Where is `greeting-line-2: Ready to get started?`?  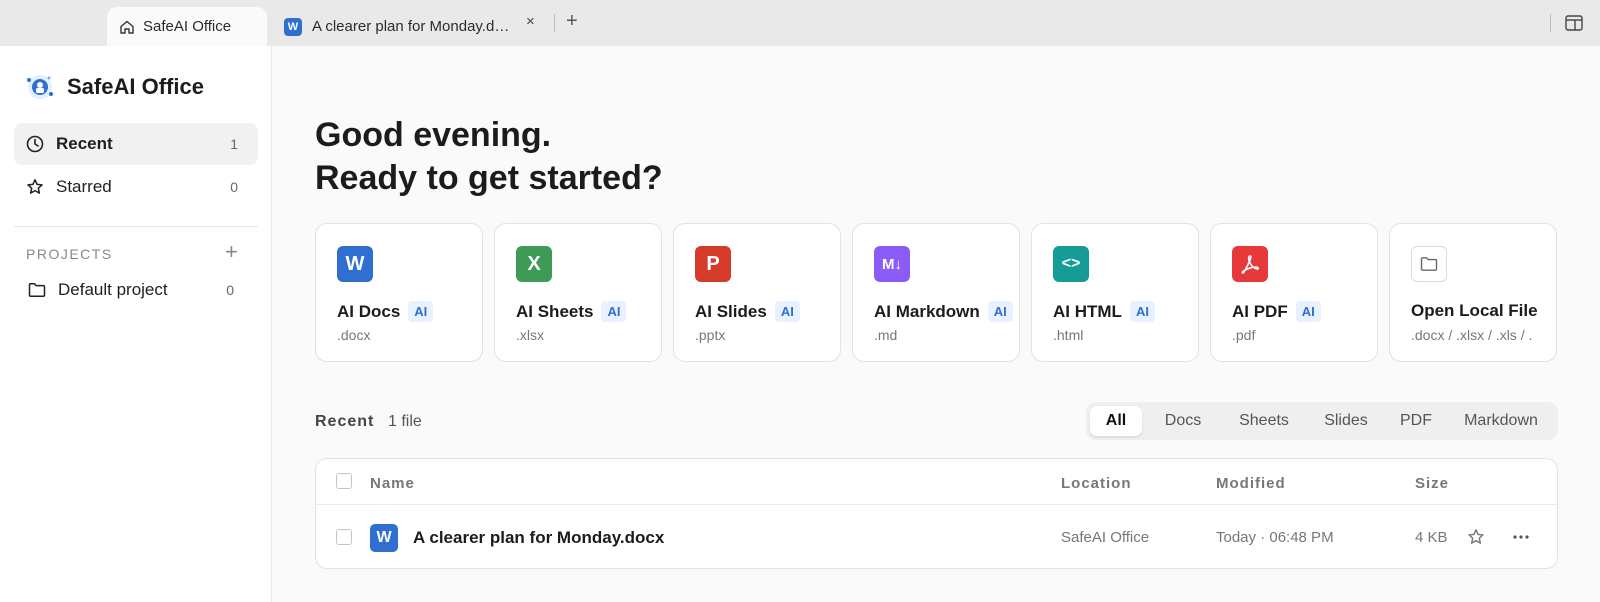 greeting-line-2: Ready to get started? is located at coordinates (489, 178).